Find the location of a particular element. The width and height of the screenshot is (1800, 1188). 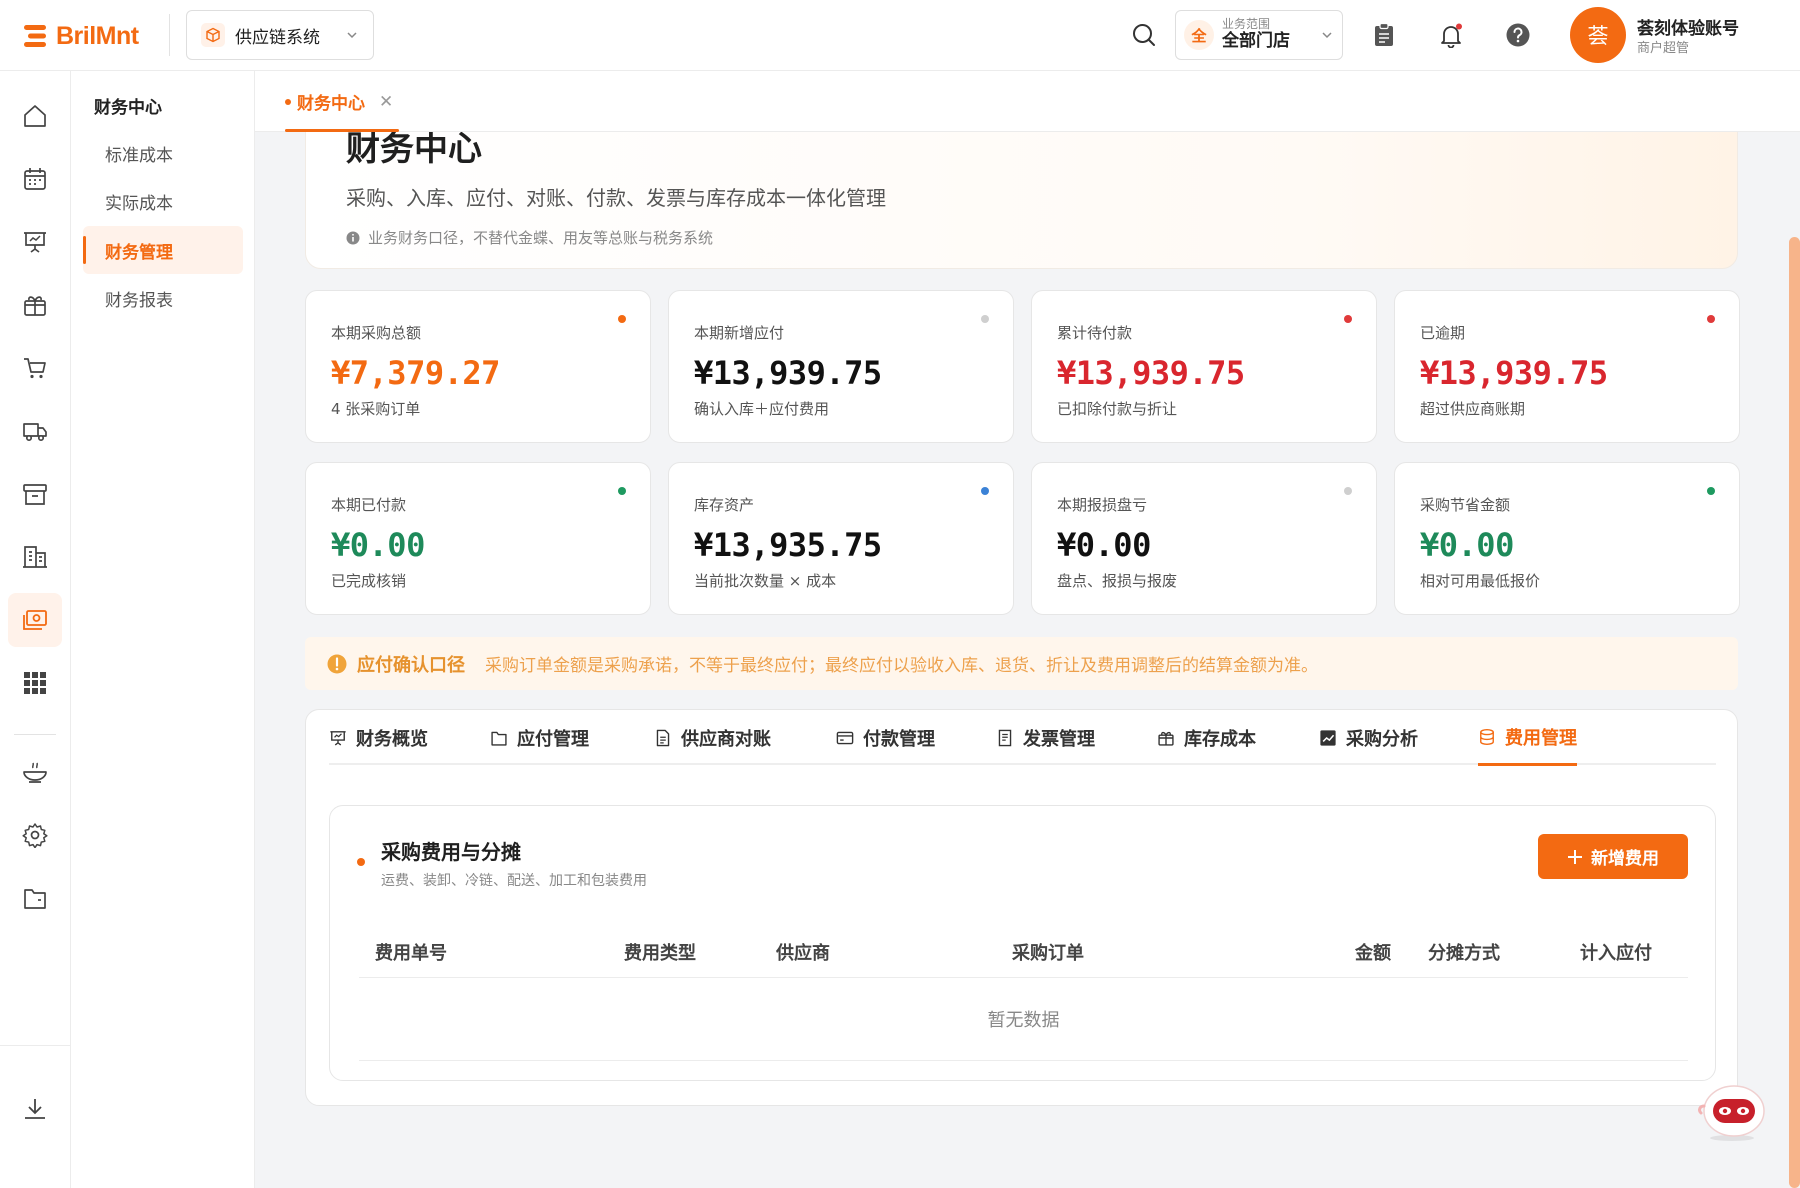

business-scope-select: 全 业务范围 全部门店 is located at coordinates (1259, 35).